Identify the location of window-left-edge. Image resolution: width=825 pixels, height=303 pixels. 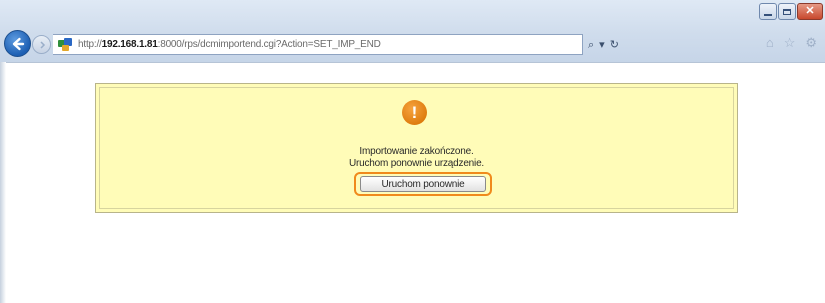
(3, 182).